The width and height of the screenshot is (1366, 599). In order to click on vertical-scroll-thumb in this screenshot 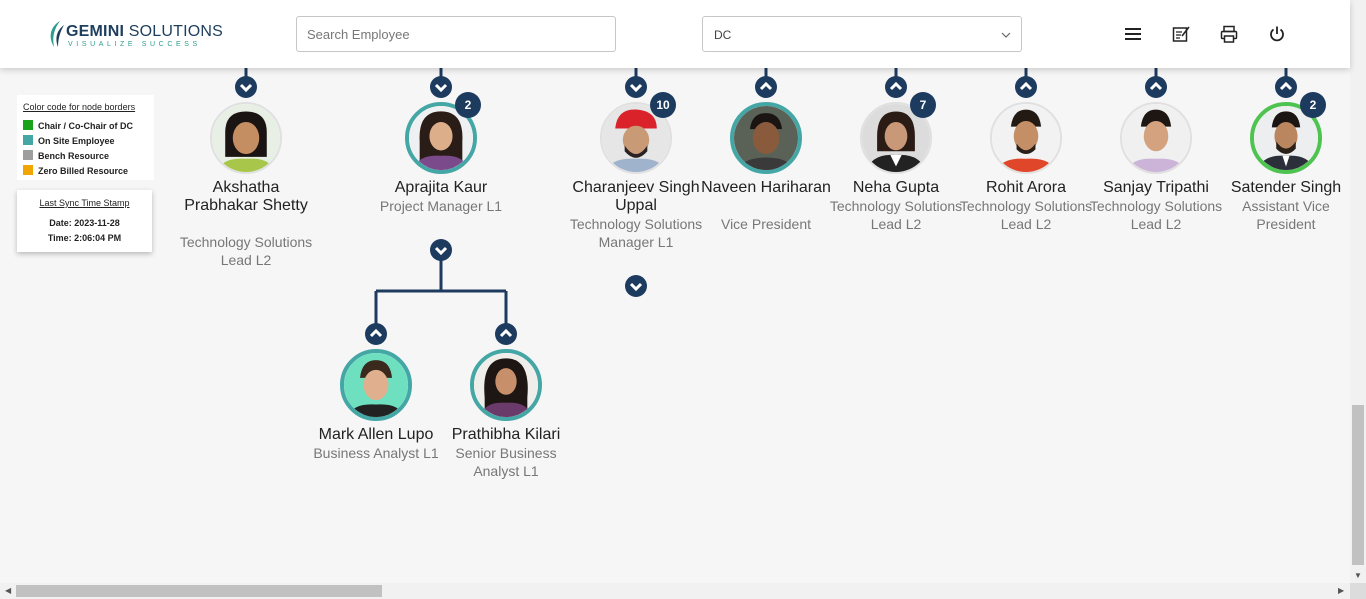, I will do `click(1358, 485)`.